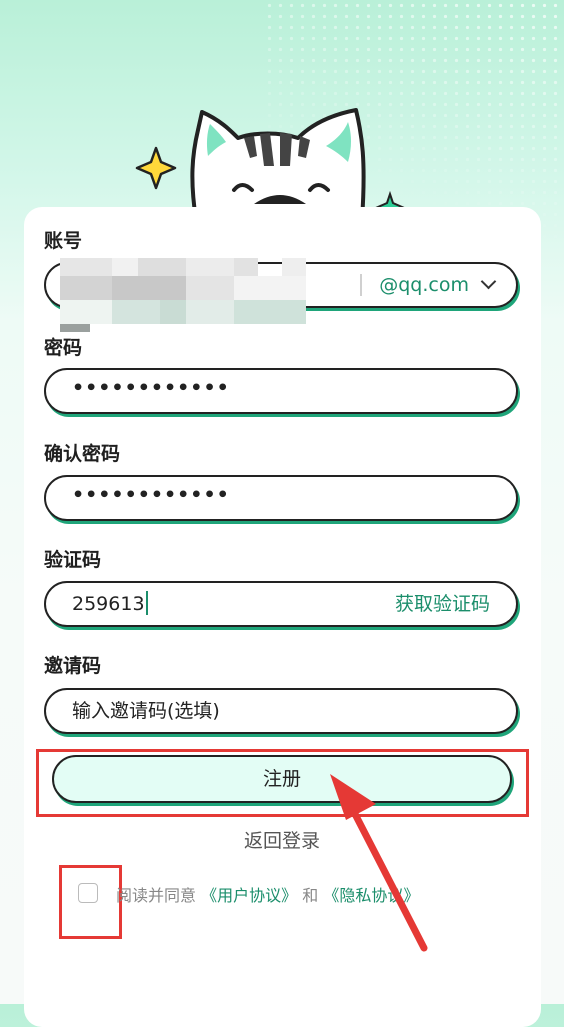 Image resolution: width=564 pixels, height=1027 pixels. Describe the element at coordinates (146, 711) in the screenshot. I see `invite-code-placeholder: 输入邀请码(选填)` at that location.